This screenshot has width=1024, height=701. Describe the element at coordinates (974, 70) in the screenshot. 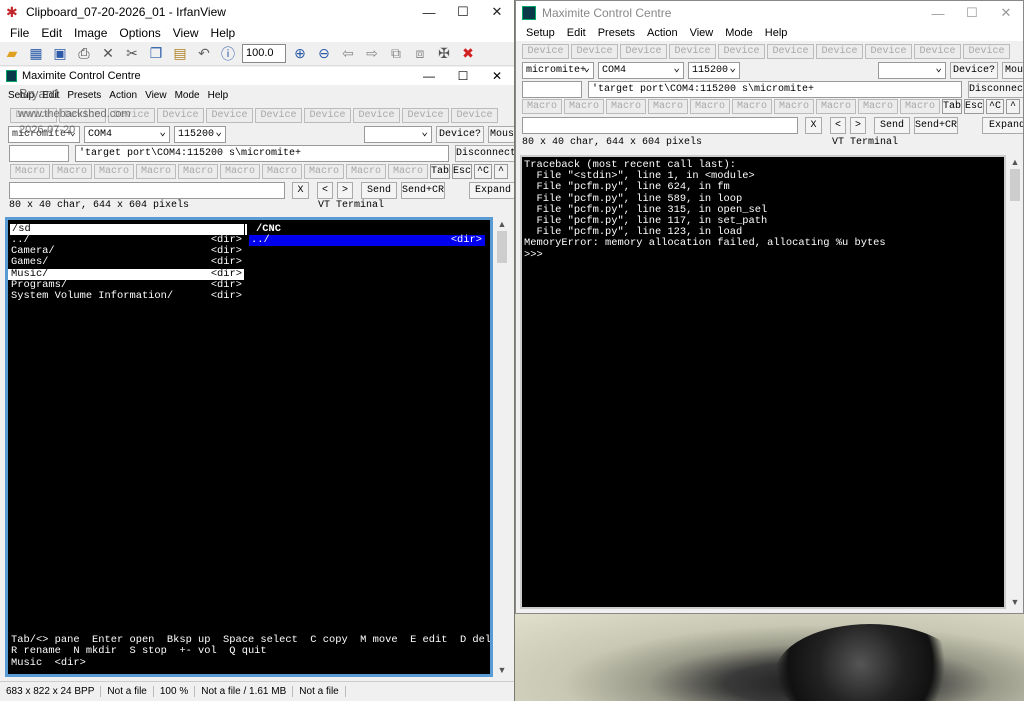

I see `right-device-query-button: Device?` at that location.